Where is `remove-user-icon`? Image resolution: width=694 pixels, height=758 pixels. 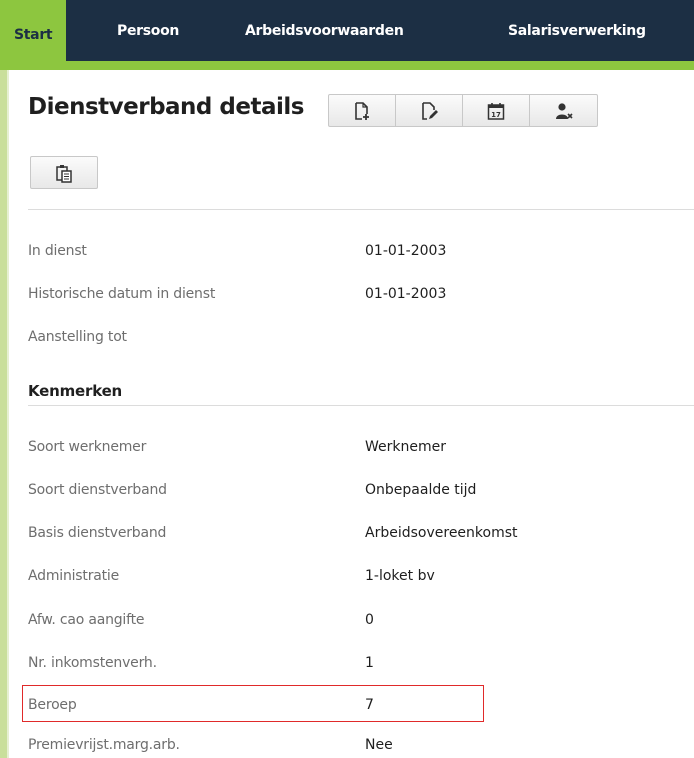
remove-user-icon is located at coordinates (564, 110).